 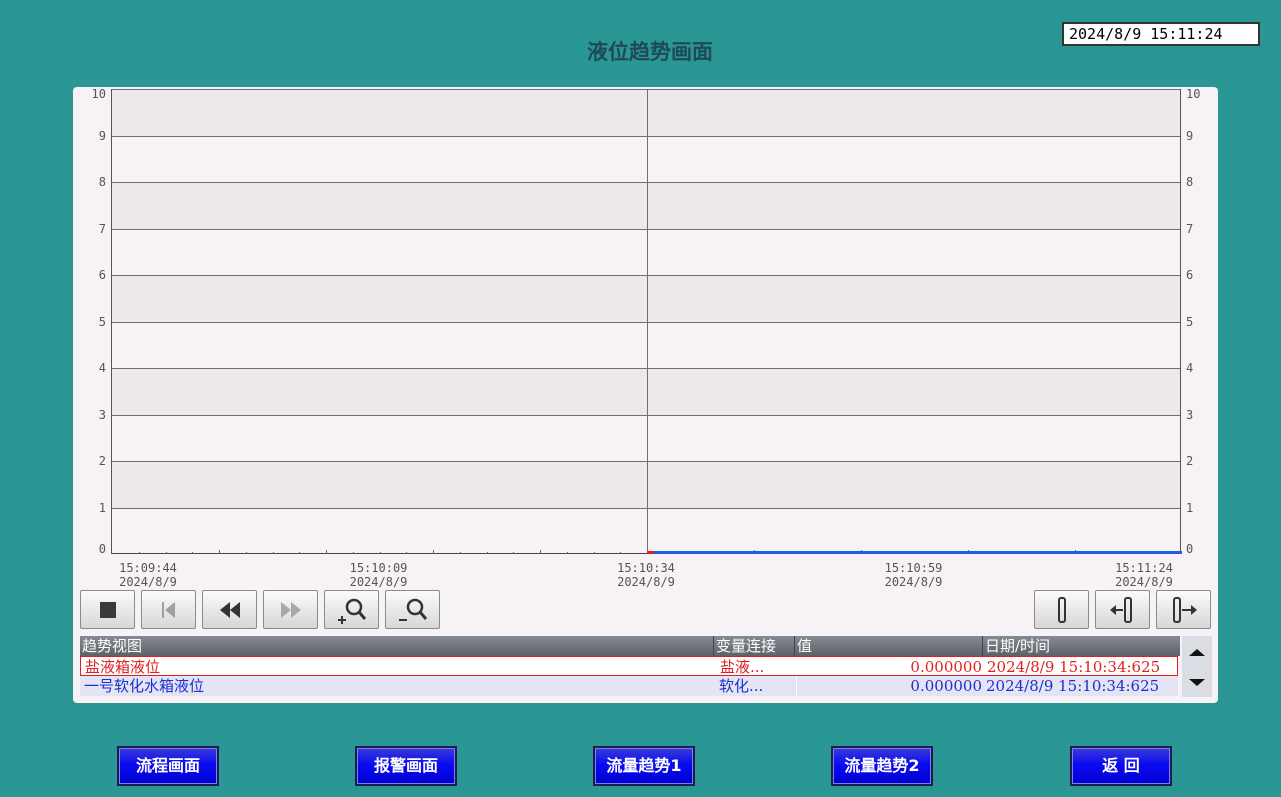 What do you see at coordinates (1190, 135) in the screenshot?
I see `y-tick-label-right: 9` at bounding box center [1190, 135].